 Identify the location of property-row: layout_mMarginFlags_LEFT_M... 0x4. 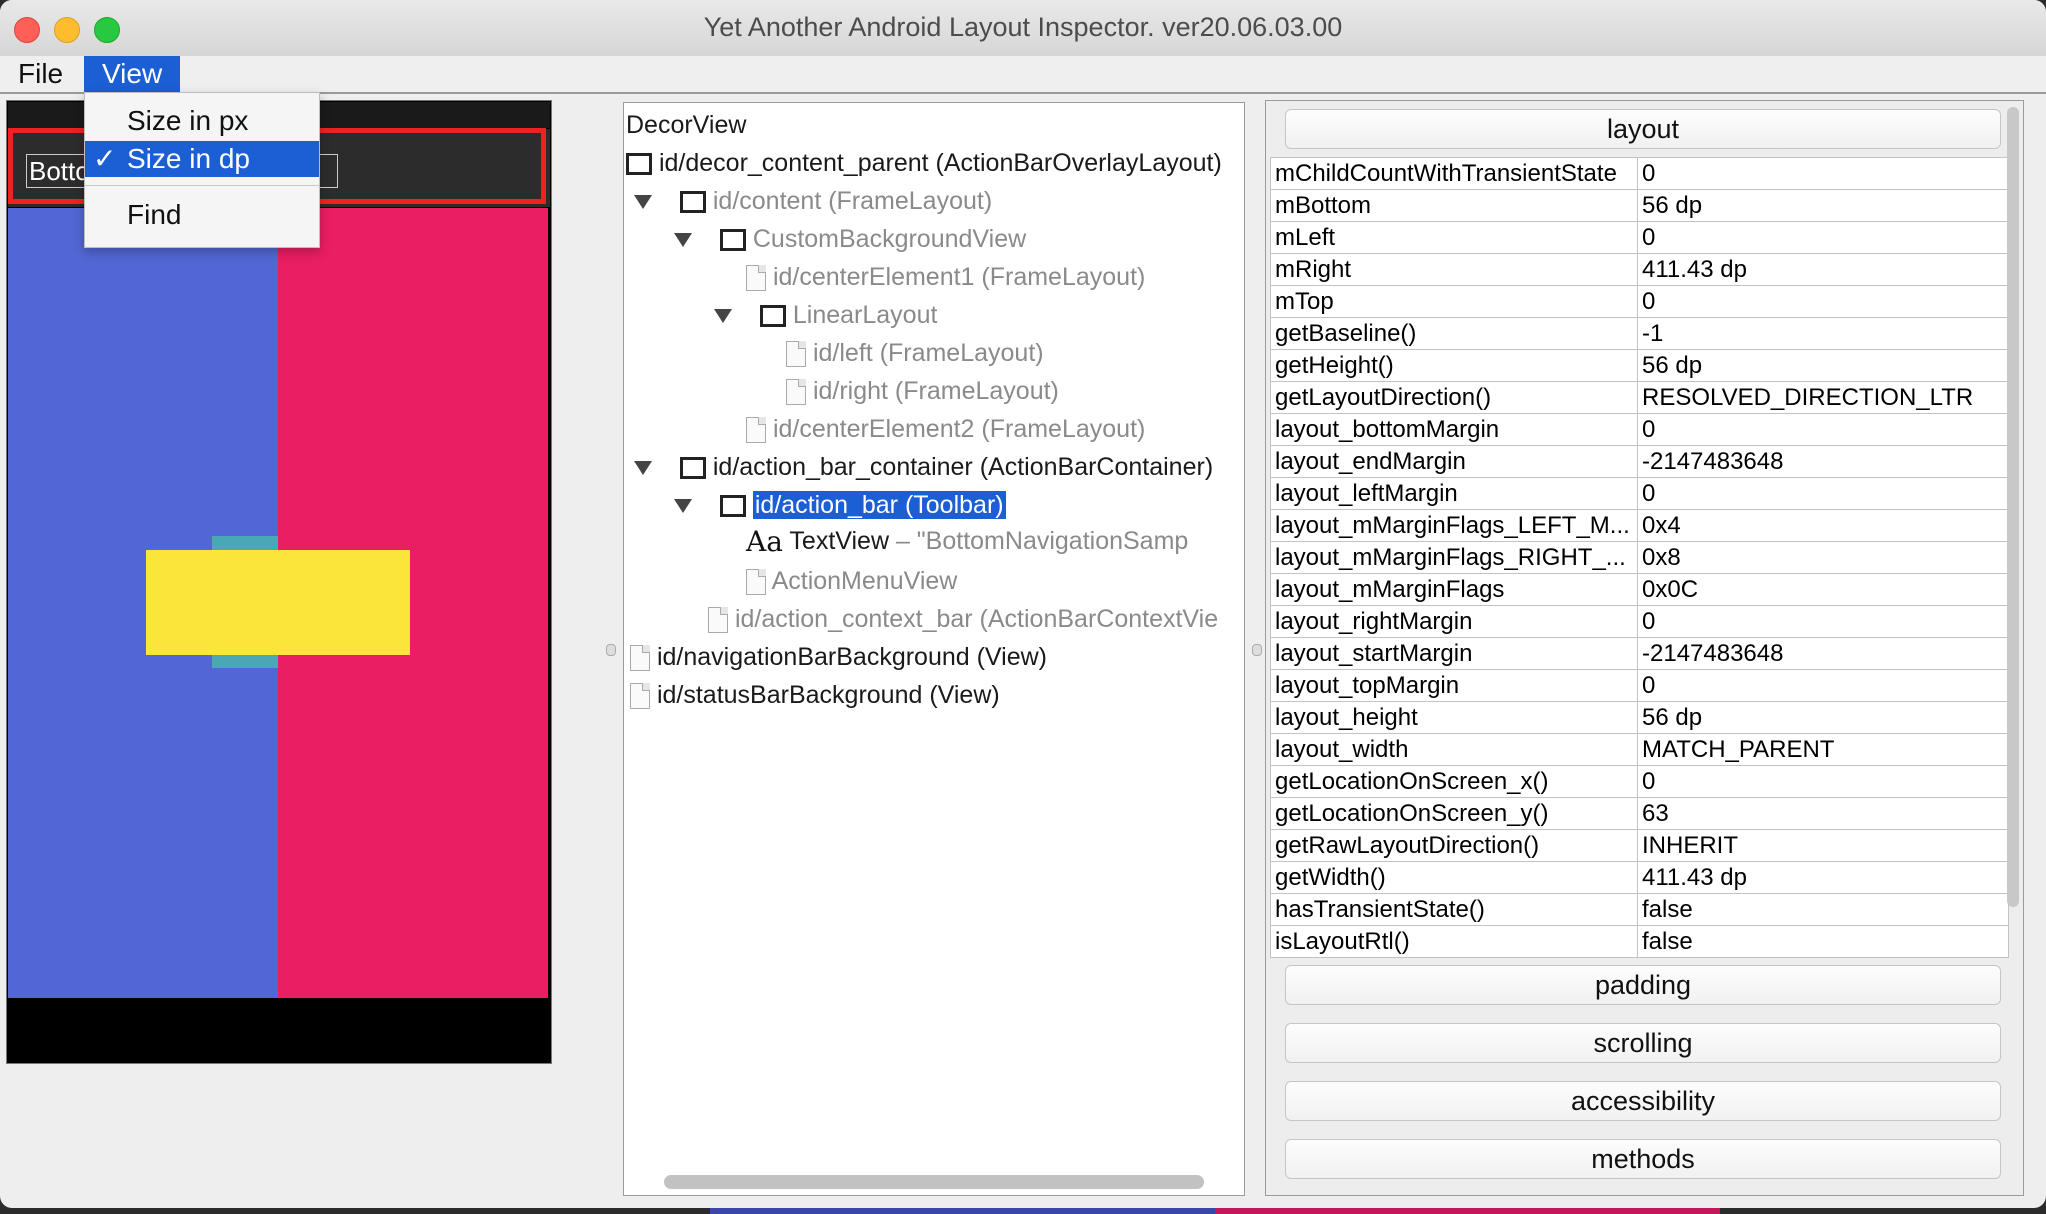
(1639, 525).